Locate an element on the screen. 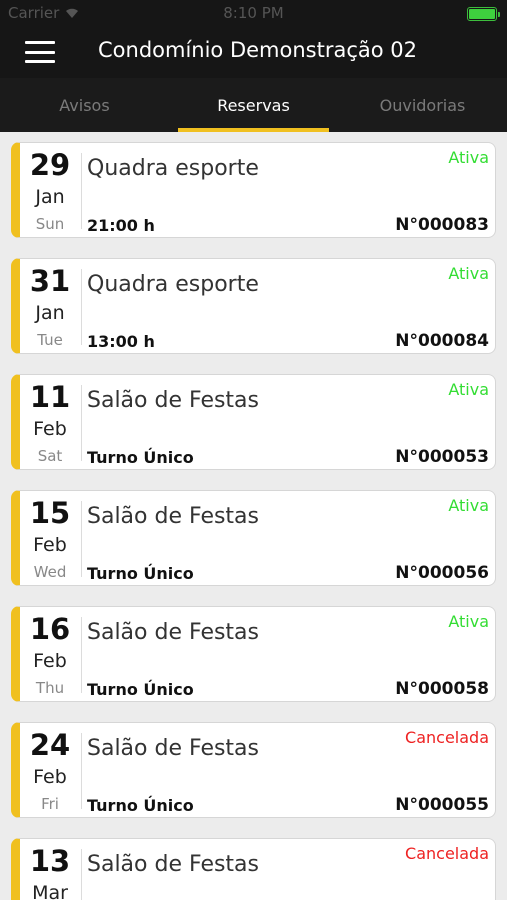  status-time: 8:10 PM is located at coordinates (253, 13).